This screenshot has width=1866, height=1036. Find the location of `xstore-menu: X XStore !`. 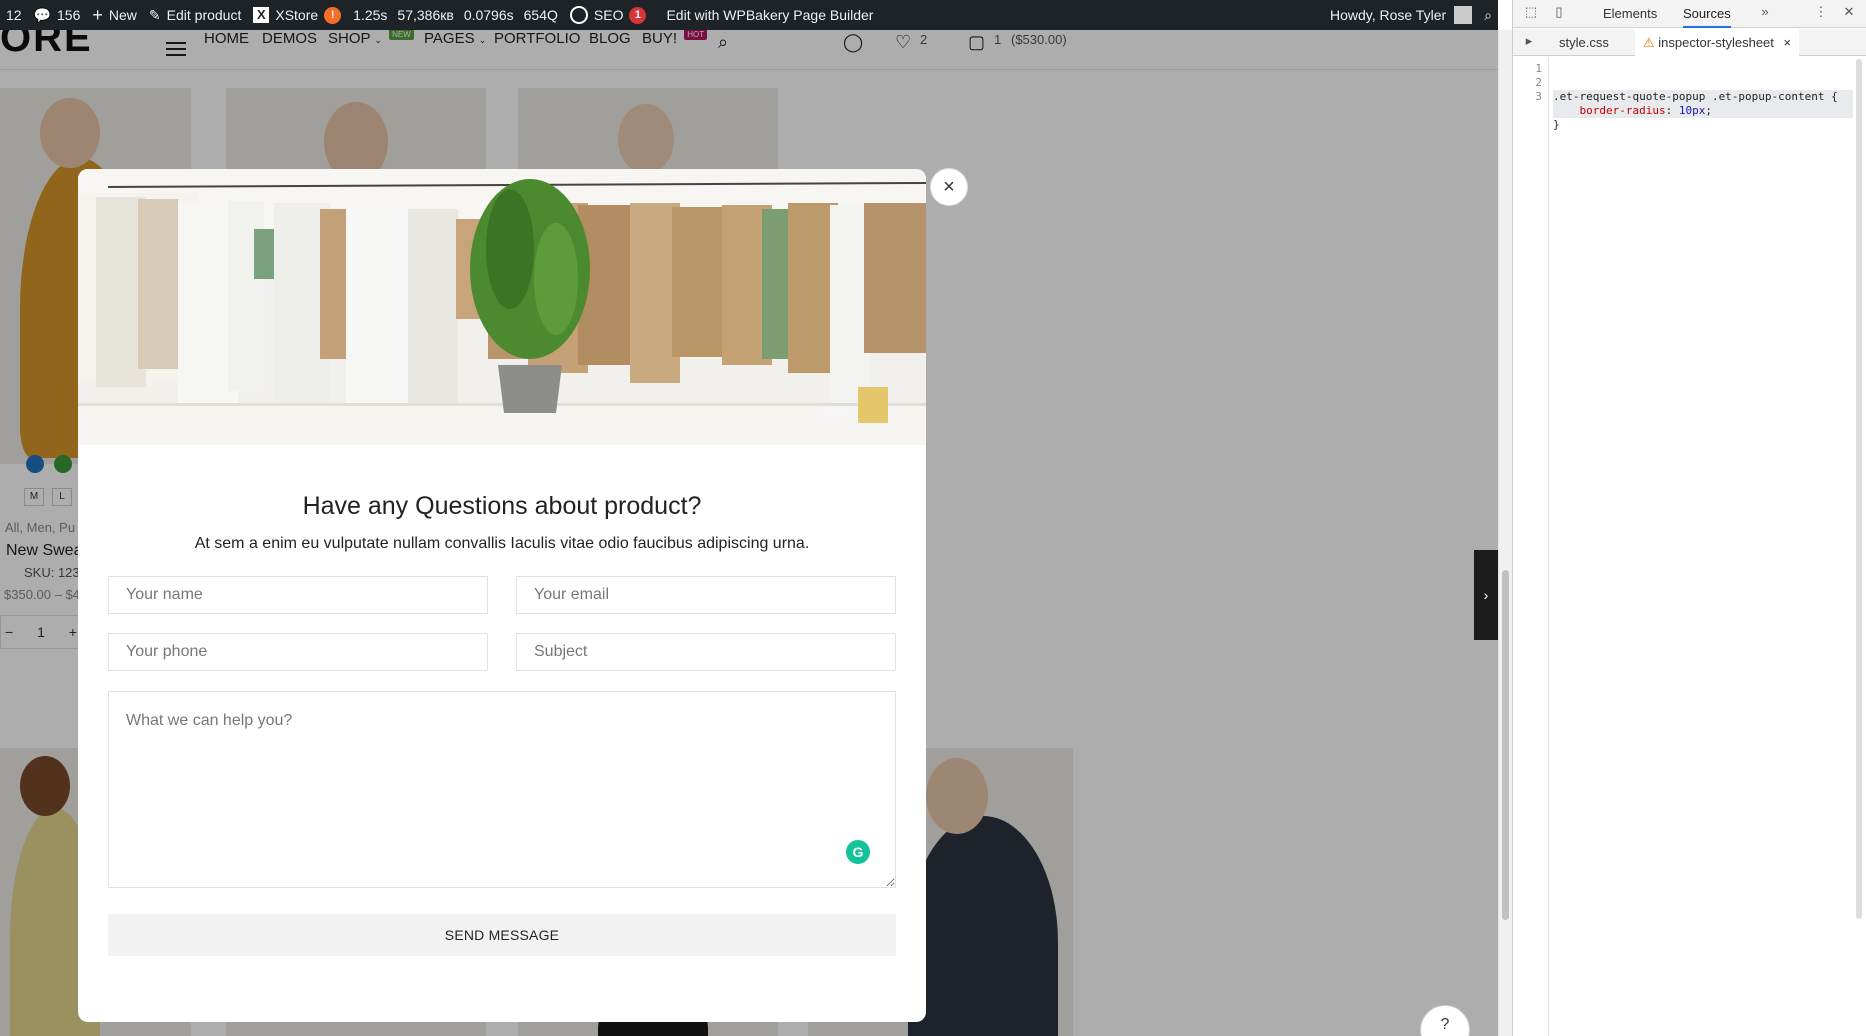

xstore-menu: X XStore ! is located at coordinates (297, 15).